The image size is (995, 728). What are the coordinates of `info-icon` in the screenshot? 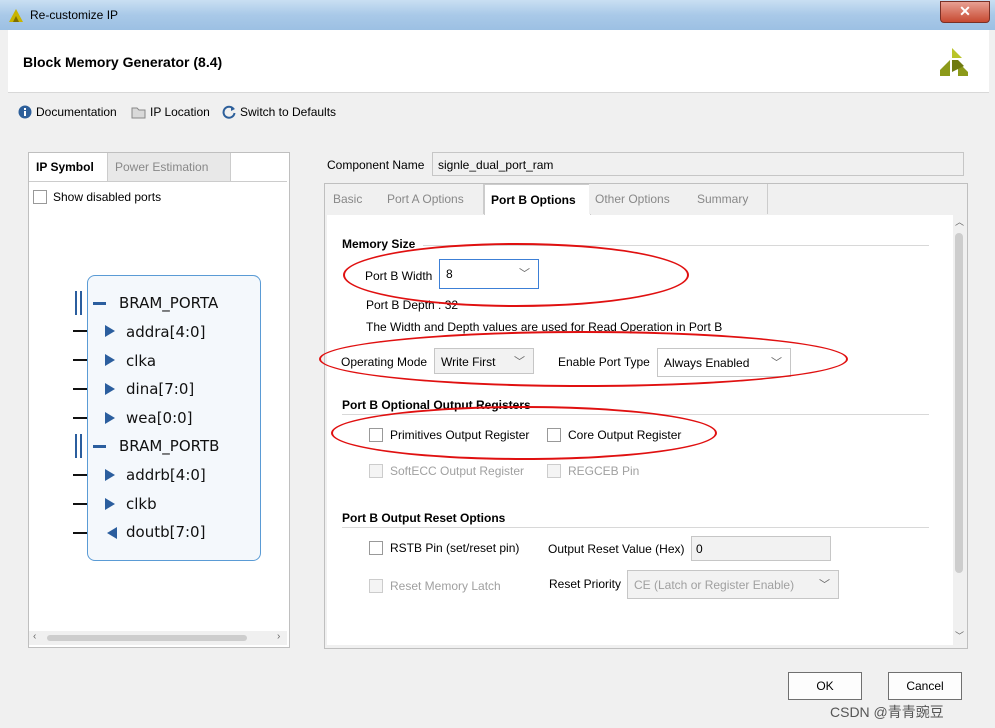 It's located at (25, 112).